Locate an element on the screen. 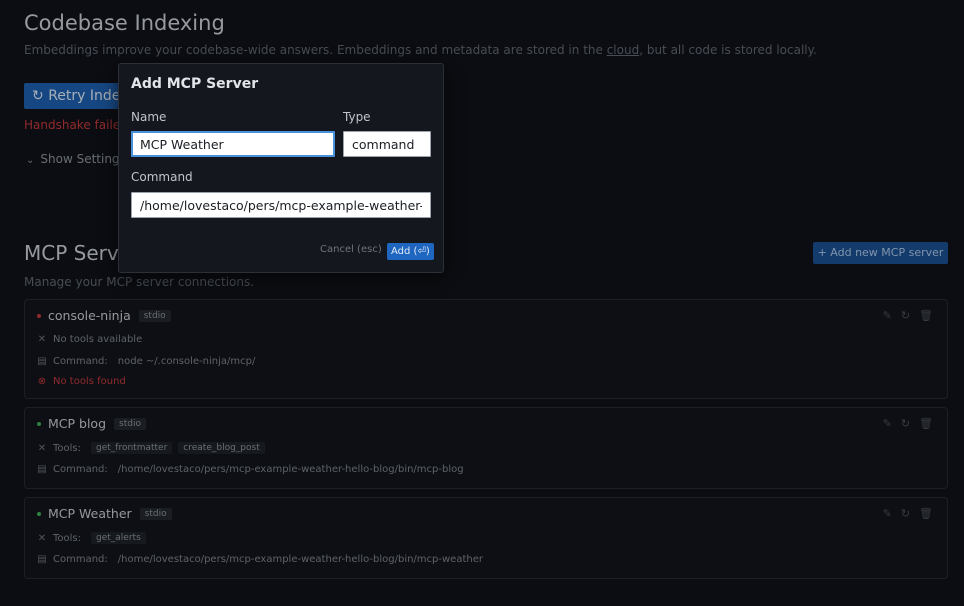 The width and height of the screenshot is (964, 606). error-row: ⊗ No tools found is located at coordinates (81, 381).